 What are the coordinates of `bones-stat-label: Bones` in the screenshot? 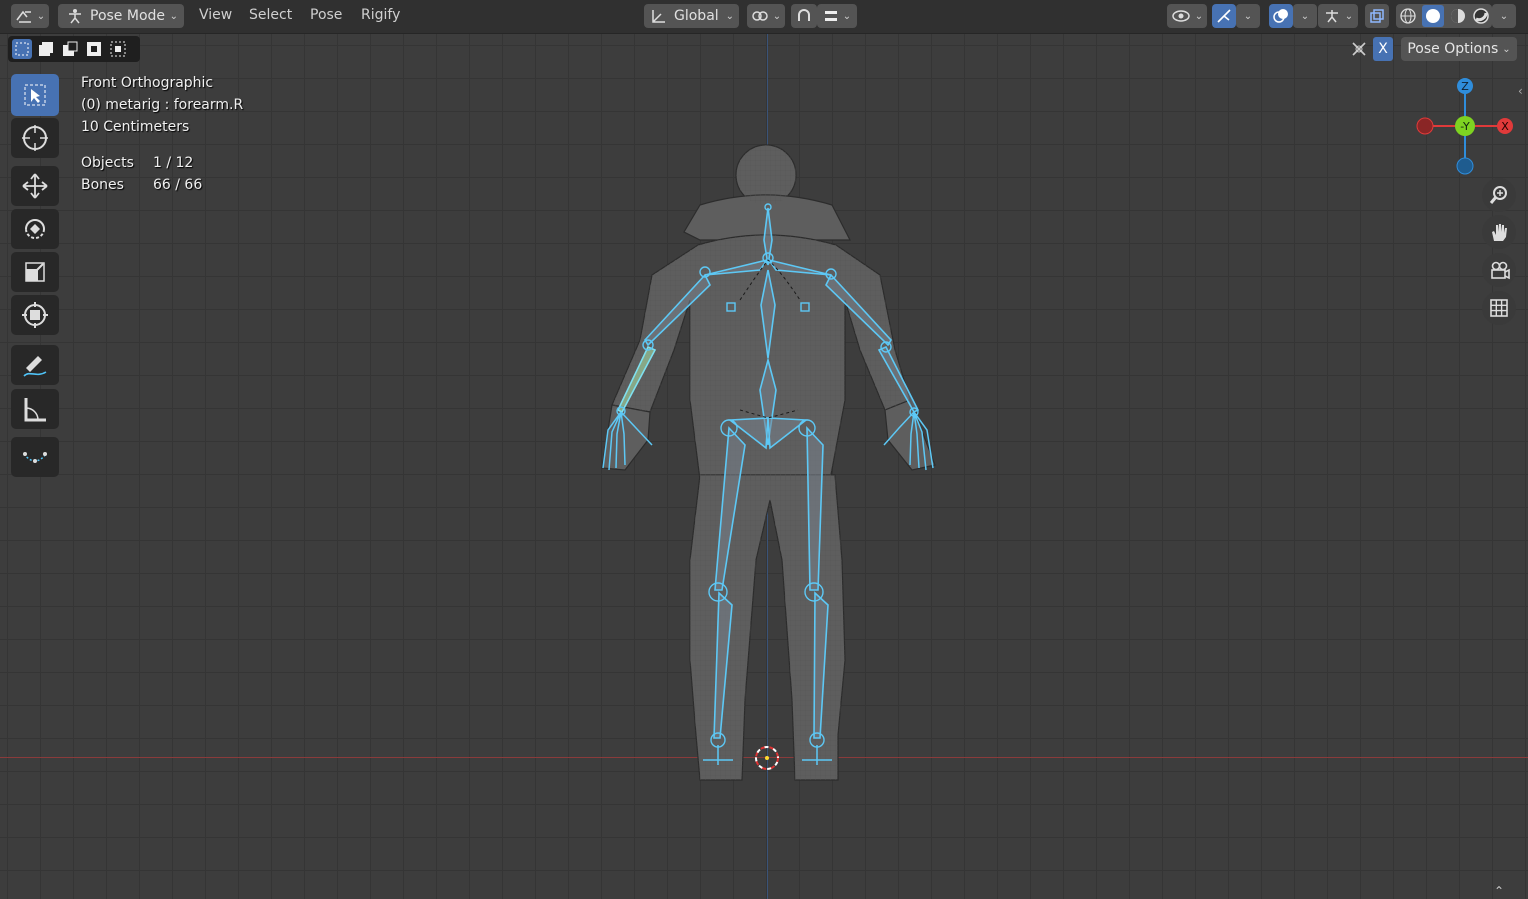 It's located at (102, 185).